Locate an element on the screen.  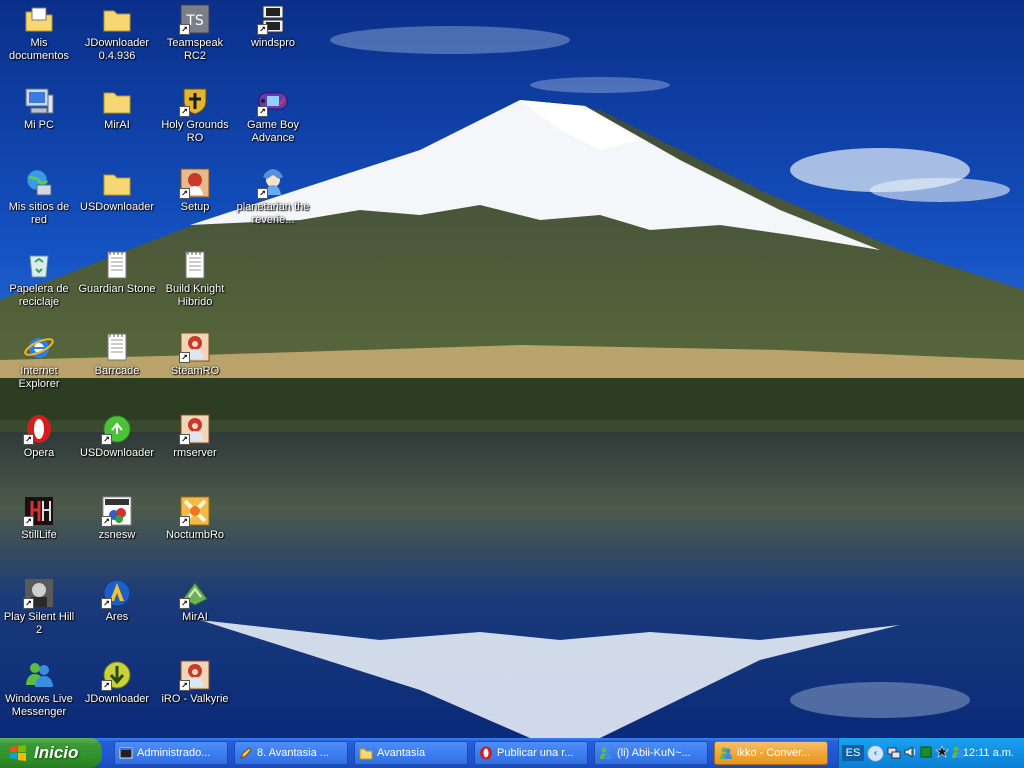
ares-icon: ↗ is located at coordinates (117, 593).